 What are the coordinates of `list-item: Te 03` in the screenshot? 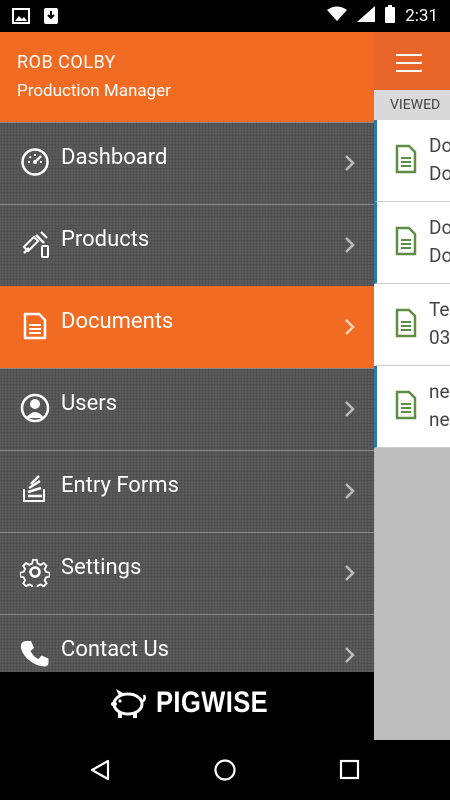 It's located at (412, 325).